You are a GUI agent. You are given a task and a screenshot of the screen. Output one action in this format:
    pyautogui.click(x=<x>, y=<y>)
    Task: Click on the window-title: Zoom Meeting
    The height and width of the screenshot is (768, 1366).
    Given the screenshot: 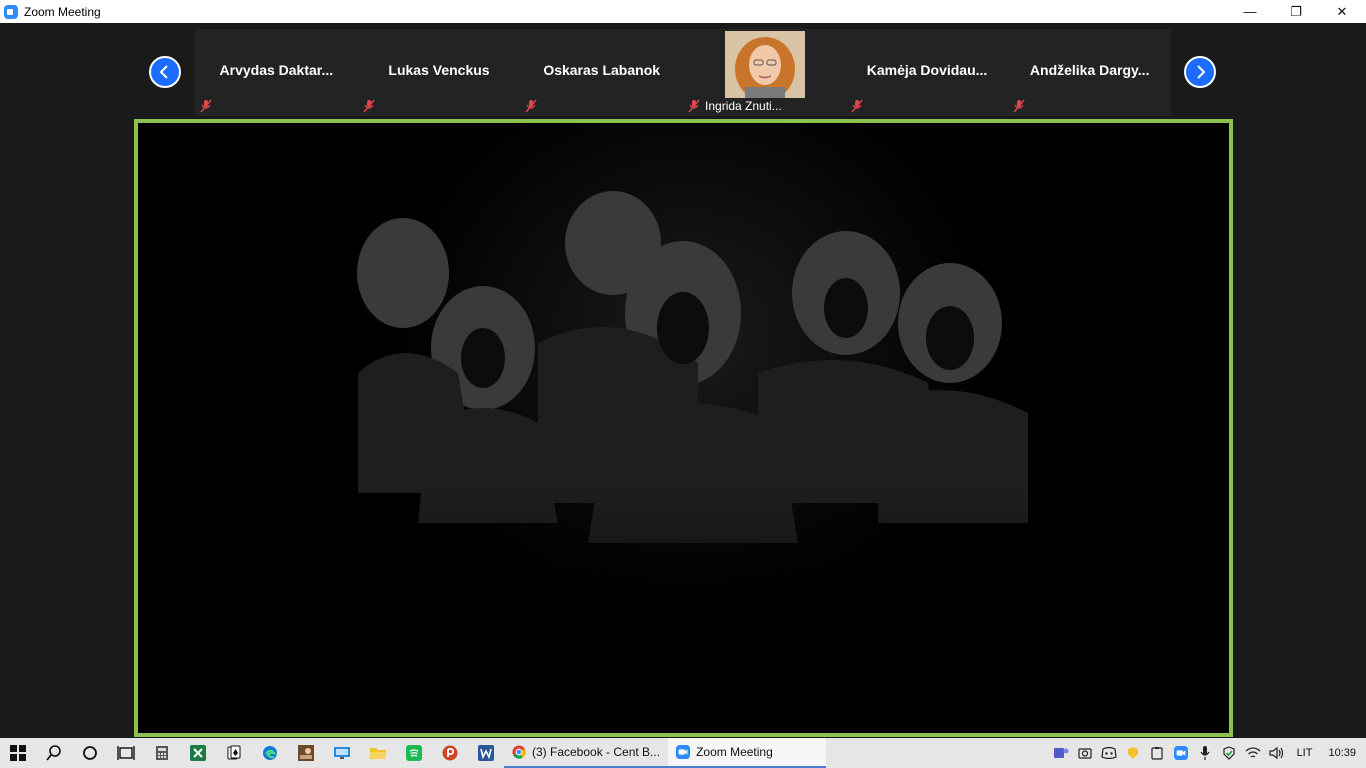 What is the action you would take?
    pyautogui.click(x=62, y=11)
    